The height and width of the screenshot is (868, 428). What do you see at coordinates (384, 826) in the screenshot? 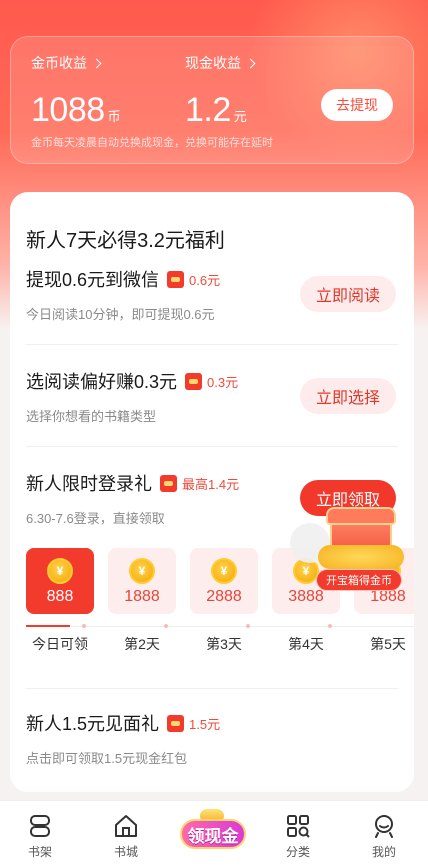
I see `profile-icon` at bounding box center [384, 826].